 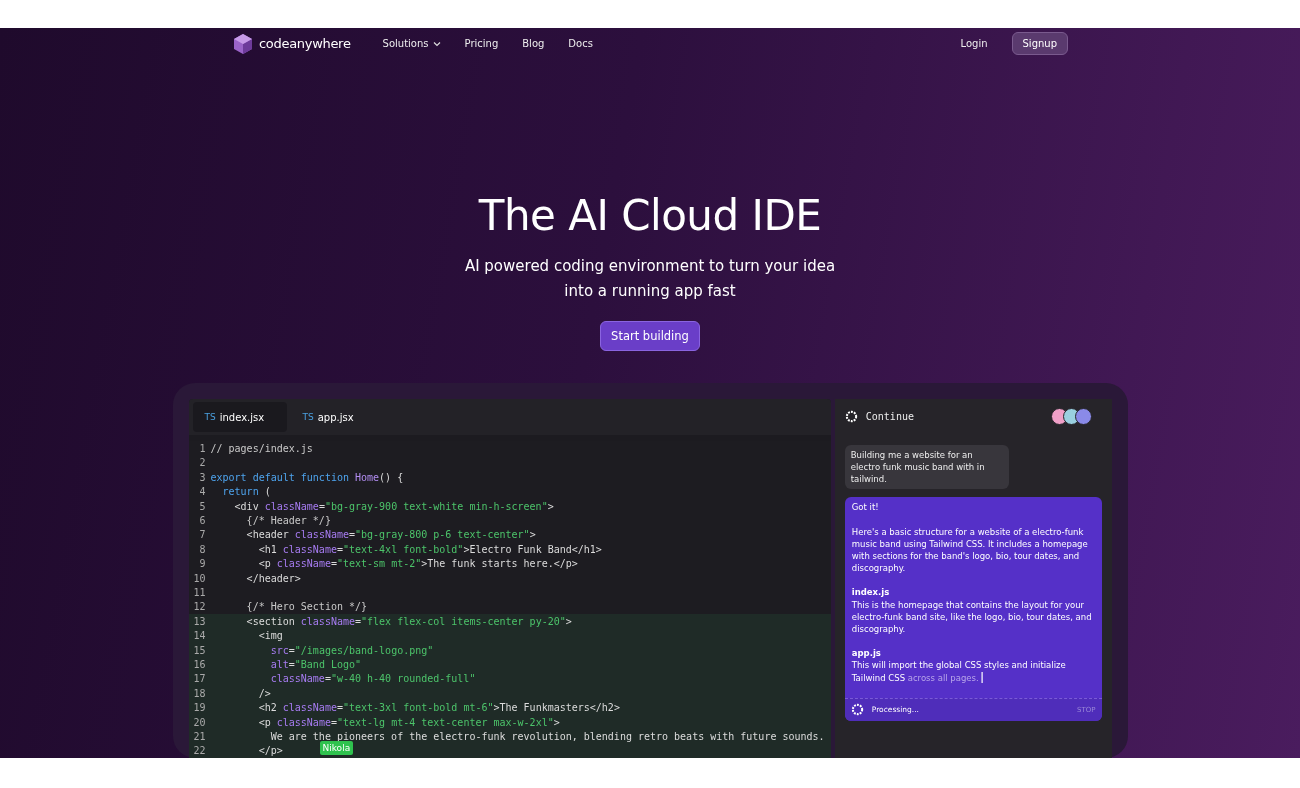 I want to click on user-message: Building me a website for an electro funk music band with in tailwind., so click(x=926, y=467).